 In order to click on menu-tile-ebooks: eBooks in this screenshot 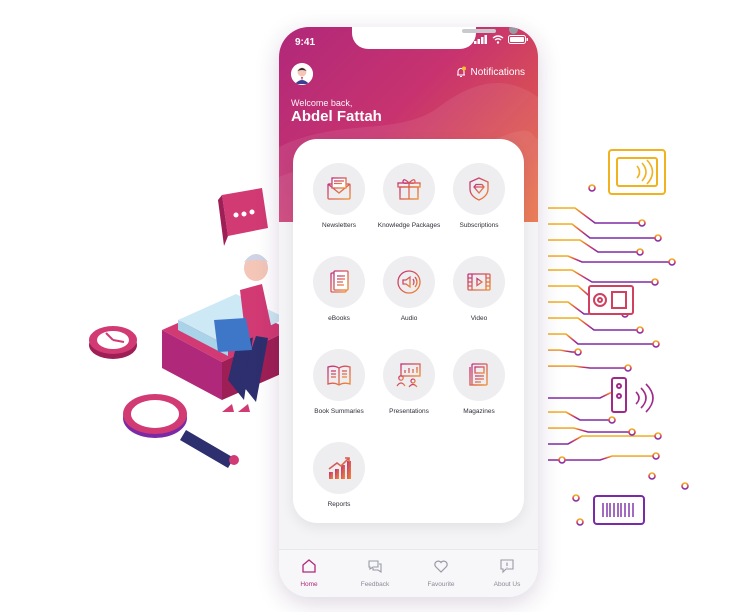, I will do `click(339, 286)`.